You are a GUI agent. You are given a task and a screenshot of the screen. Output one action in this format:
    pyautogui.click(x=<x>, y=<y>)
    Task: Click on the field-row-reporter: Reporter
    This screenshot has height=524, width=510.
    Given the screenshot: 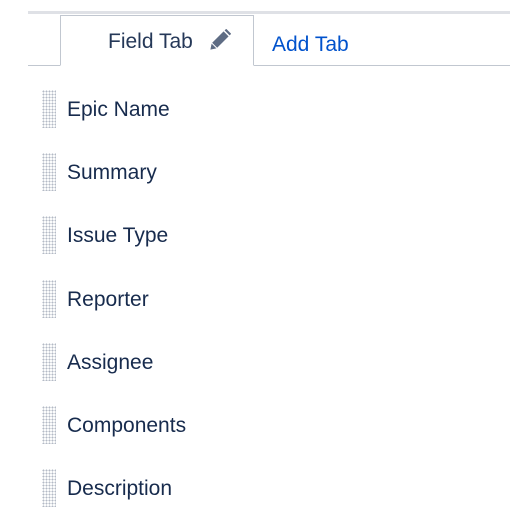 What is the action you would take?
    pyautogui.click(x=270, y=301)
    